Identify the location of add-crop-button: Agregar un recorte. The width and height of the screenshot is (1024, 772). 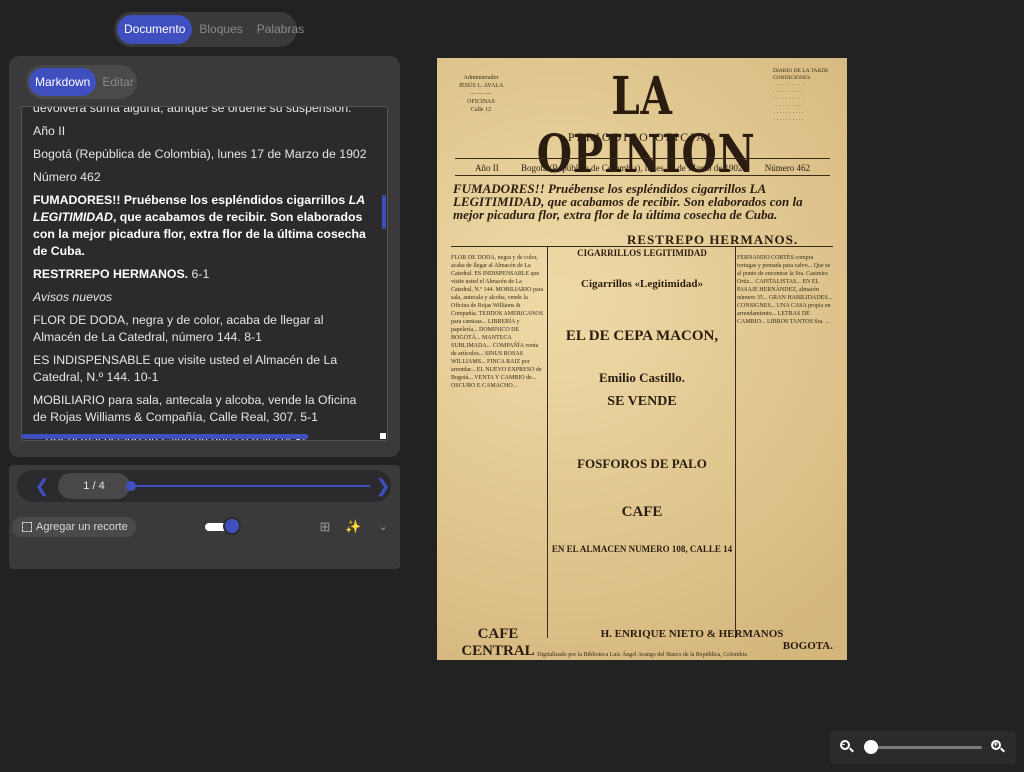
(74, 527).